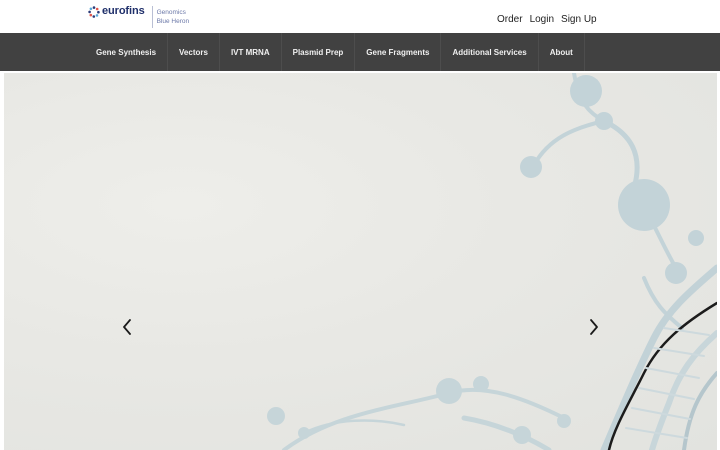  I want to click on chevron-left-icon, so click(127, 327).